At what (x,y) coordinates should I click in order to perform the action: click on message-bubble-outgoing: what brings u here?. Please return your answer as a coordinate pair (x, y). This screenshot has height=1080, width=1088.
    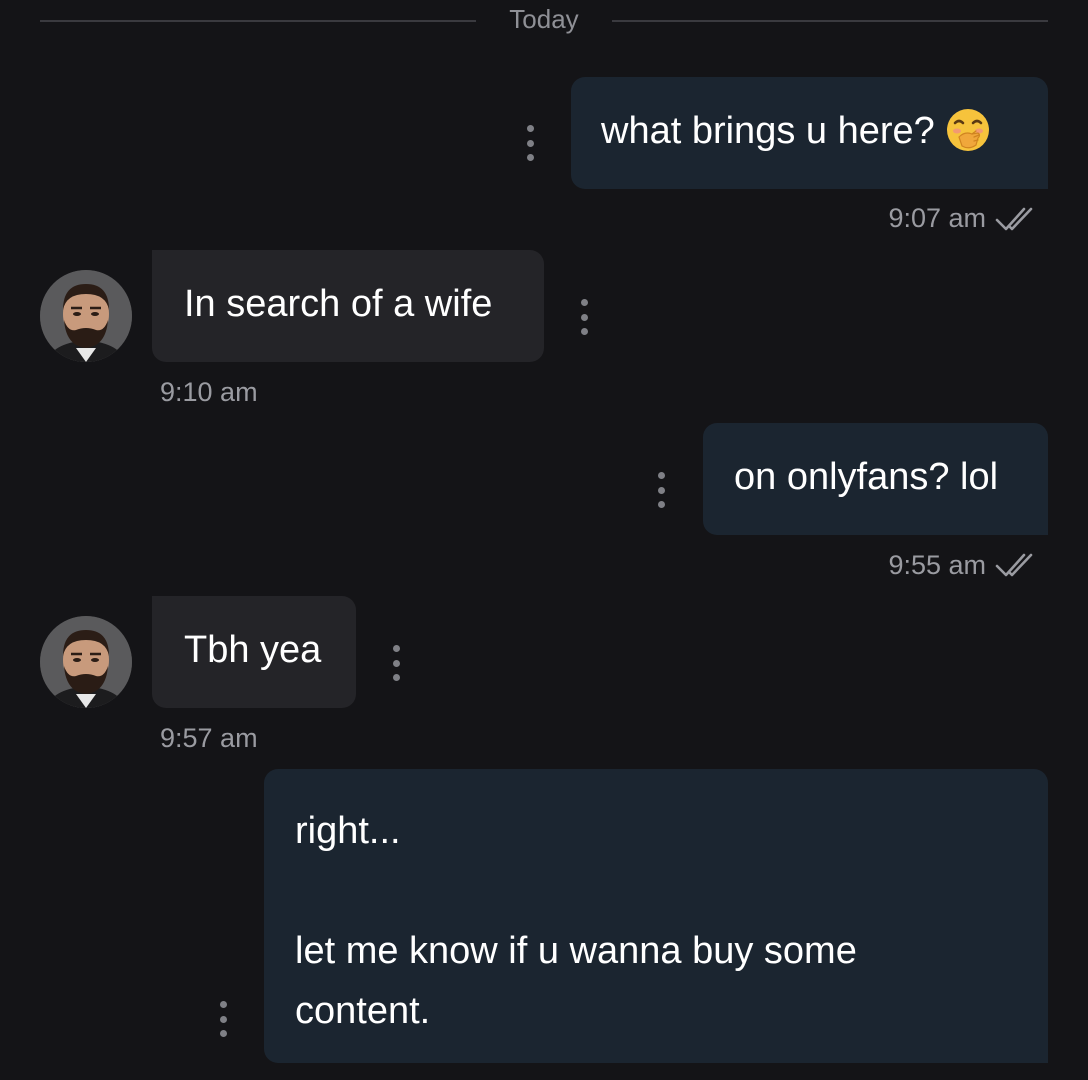
    Looking at the image, I should click on (809, 133).